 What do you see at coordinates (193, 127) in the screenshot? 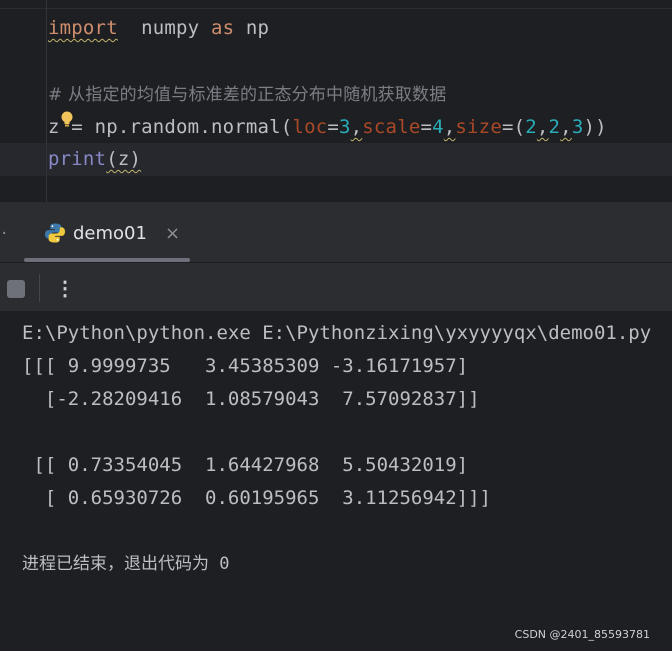
I see `function-call: np.random.normal(` at bounding box center [193, 127].